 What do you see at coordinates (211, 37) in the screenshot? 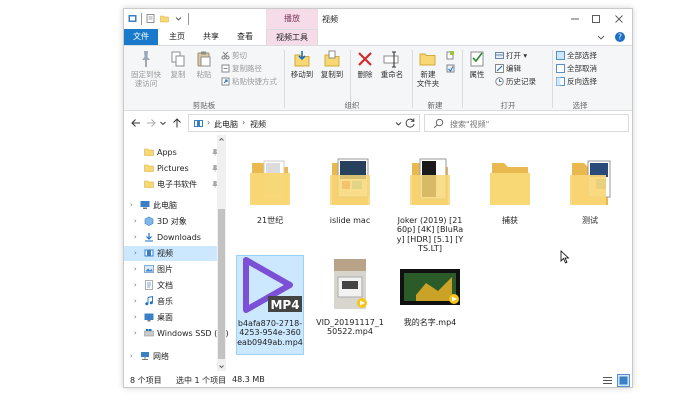
I see `tab-share: 共享` at bounding box center [211, 37].